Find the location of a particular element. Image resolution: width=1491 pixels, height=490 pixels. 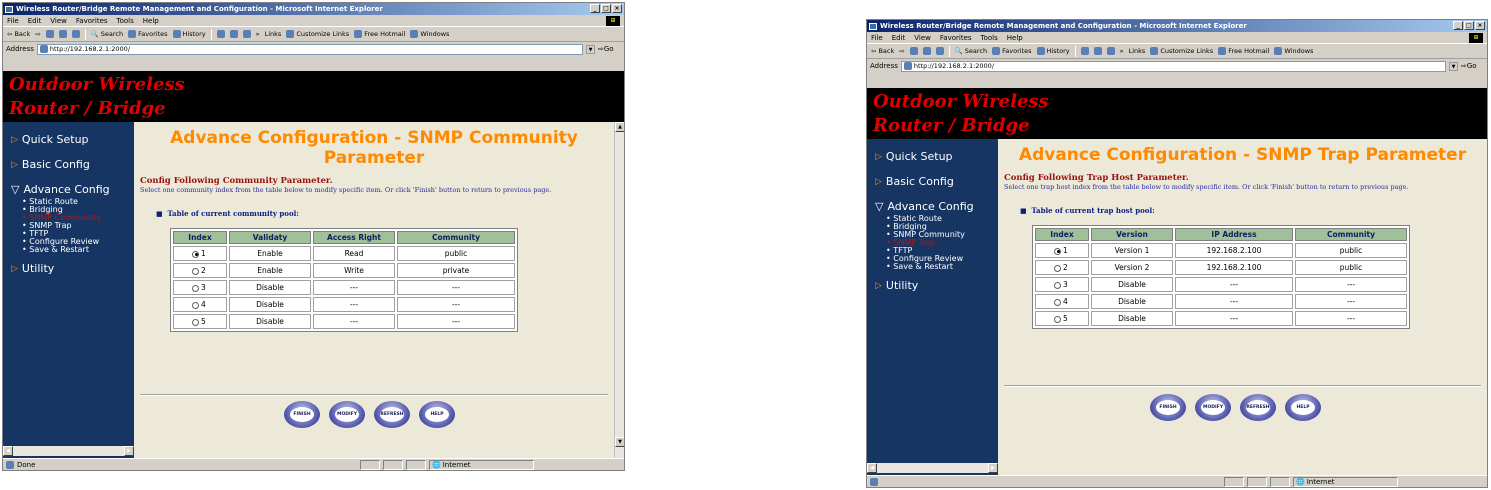

table-row: 2 Enable Write private is located at coordinates (344, 270).